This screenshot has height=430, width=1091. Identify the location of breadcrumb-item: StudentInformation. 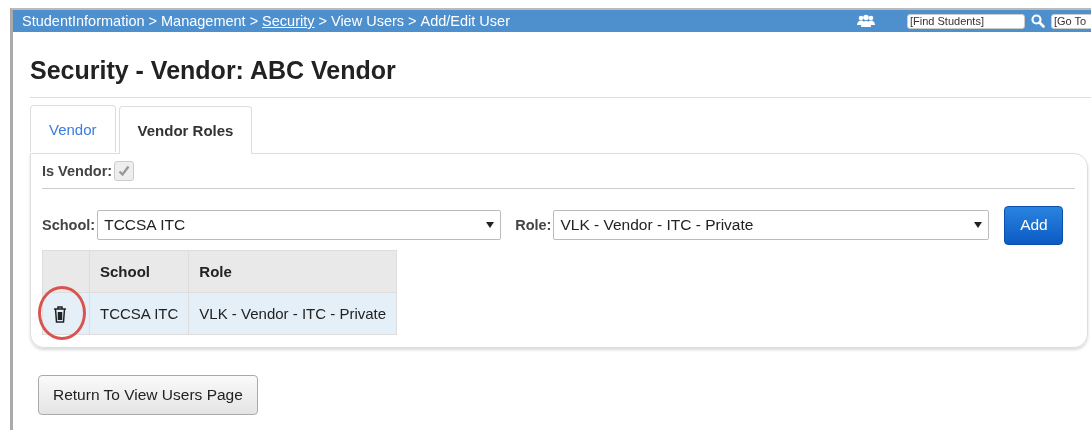
(83, 21).